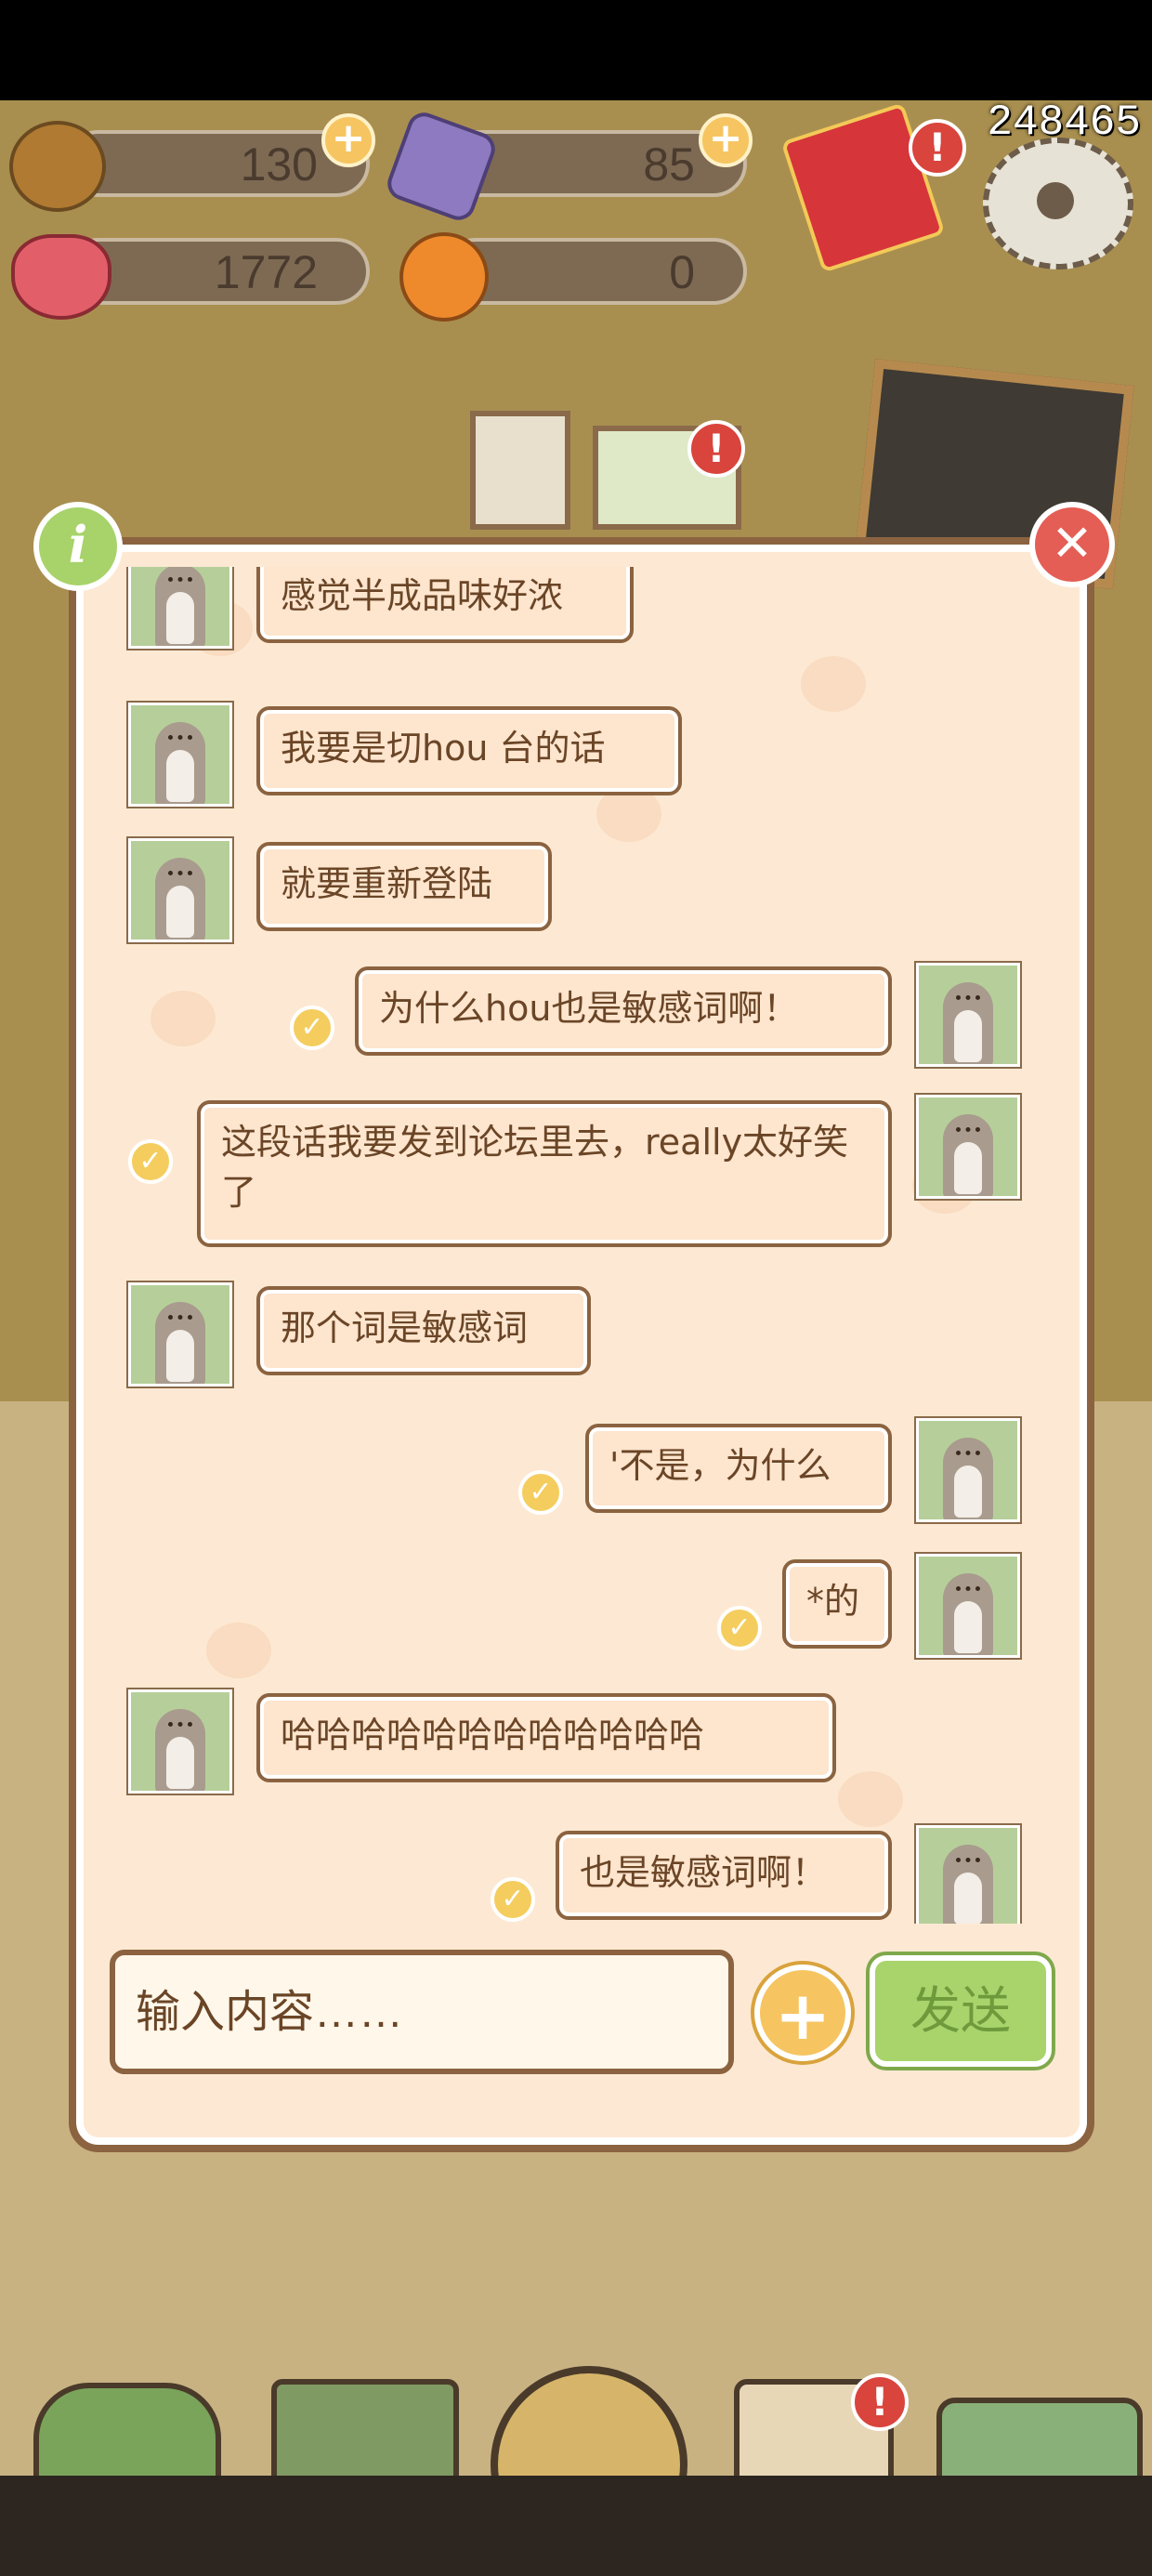  I want to click on message-bubble: *的, so click(837, 1604).